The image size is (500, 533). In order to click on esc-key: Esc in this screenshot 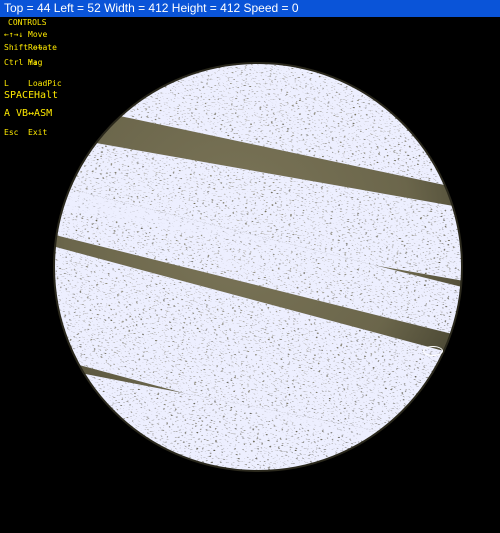, I will do `click(11, 132)`.